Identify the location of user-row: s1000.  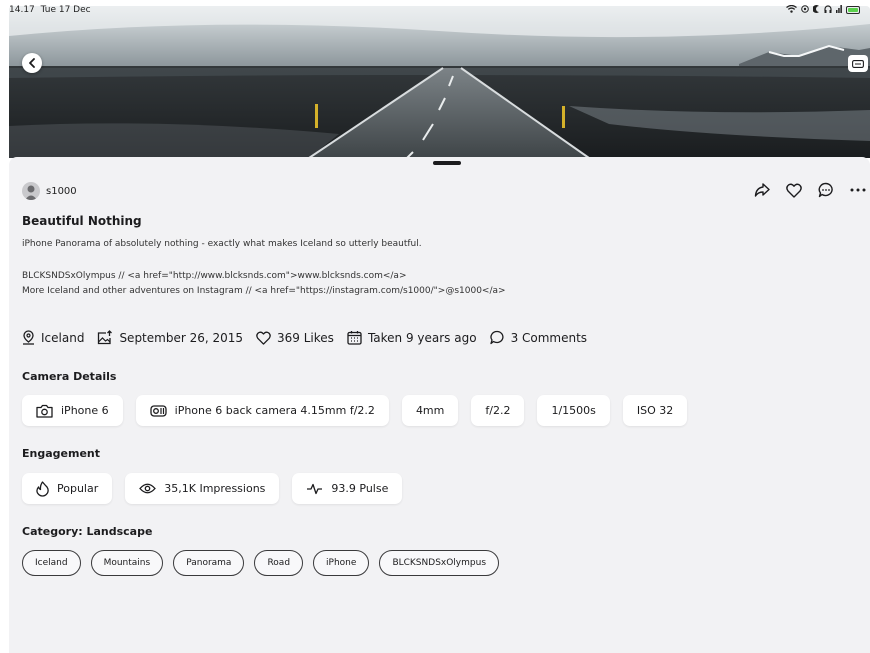
(49, 191).